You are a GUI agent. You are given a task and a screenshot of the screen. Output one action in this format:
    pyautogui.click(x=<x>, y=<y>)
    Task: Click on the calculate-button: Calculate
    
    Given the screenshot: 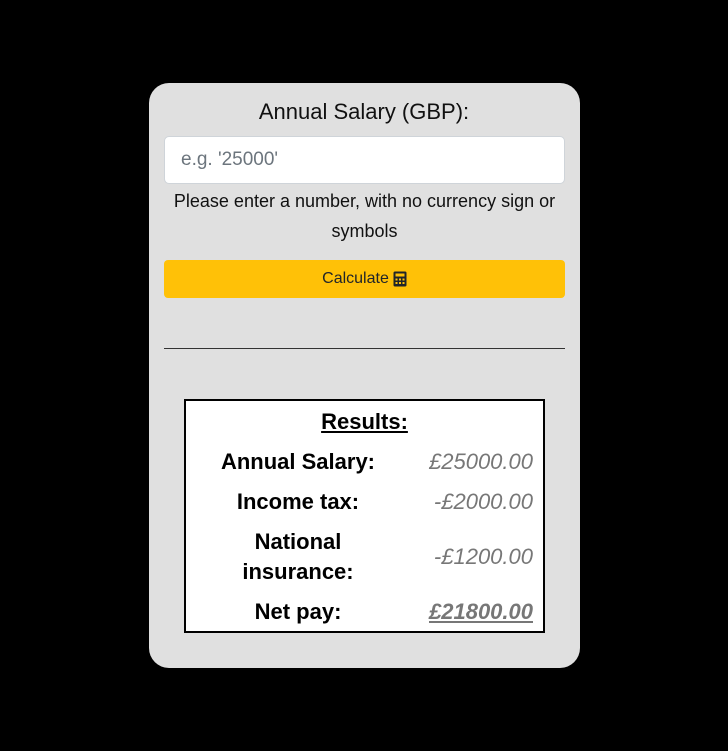 What is the action you would take?
    pyautogui.click(x=364, y=279)
    